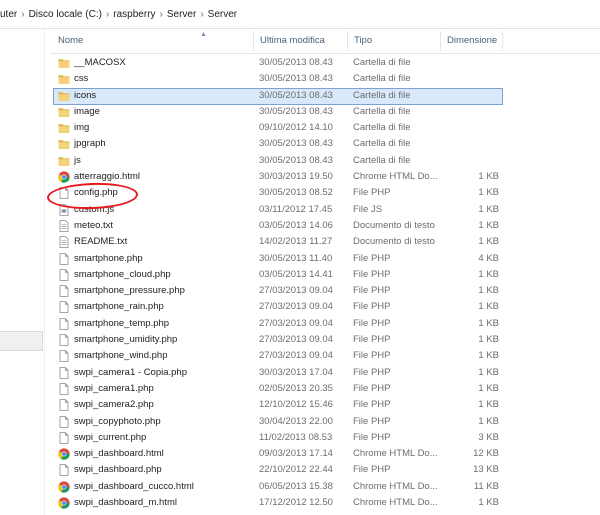  I want to click on file-size: 4 KB, so click(488, 258).